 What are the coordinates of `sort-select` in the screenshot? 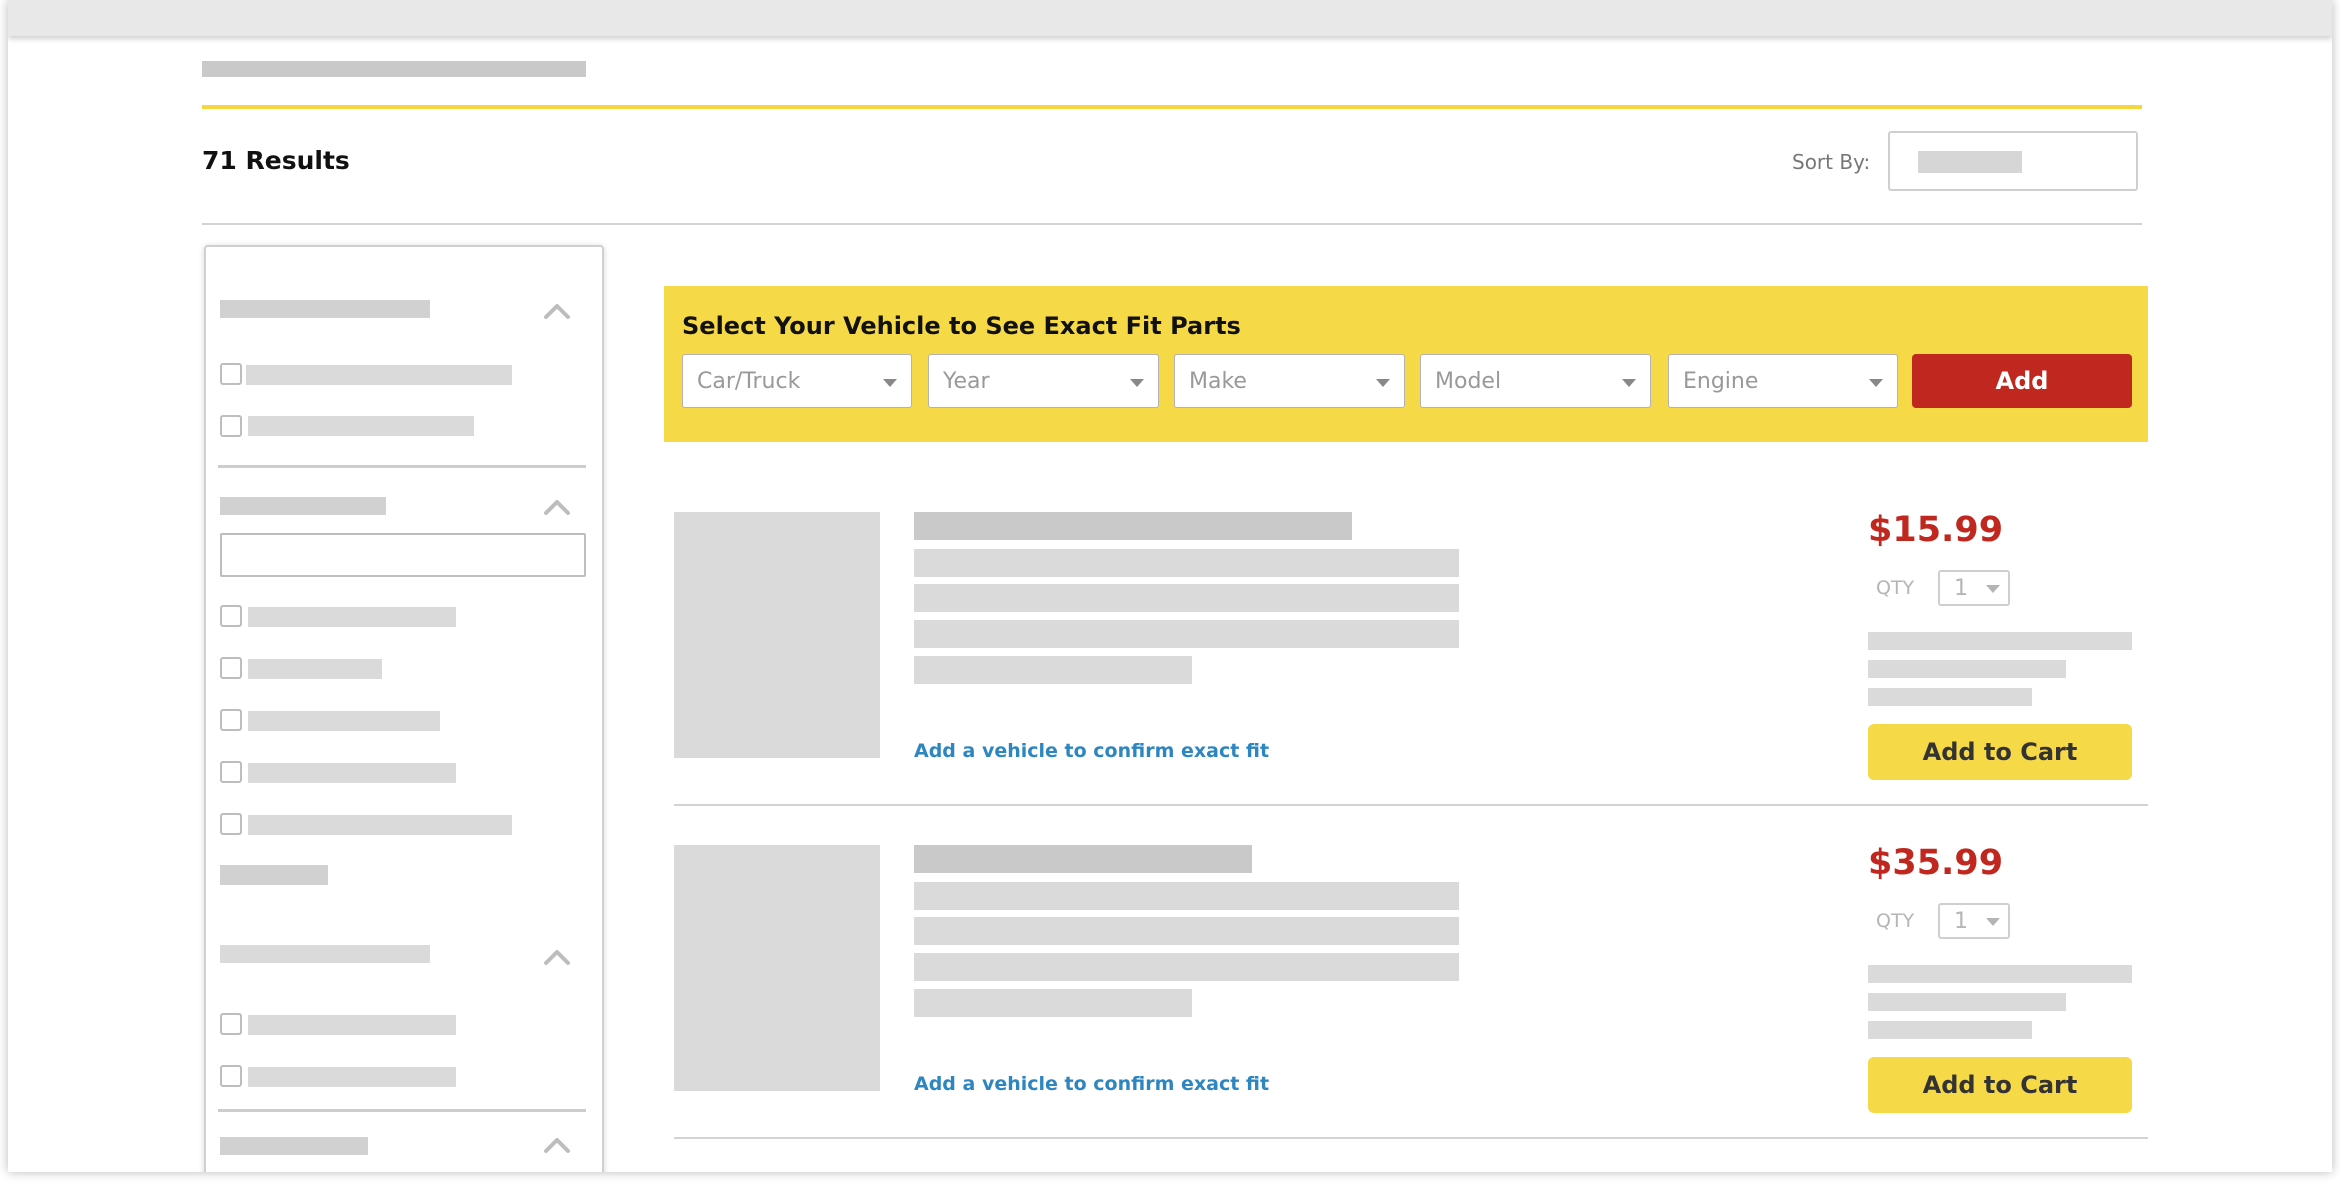 It's located at (2013, 161).